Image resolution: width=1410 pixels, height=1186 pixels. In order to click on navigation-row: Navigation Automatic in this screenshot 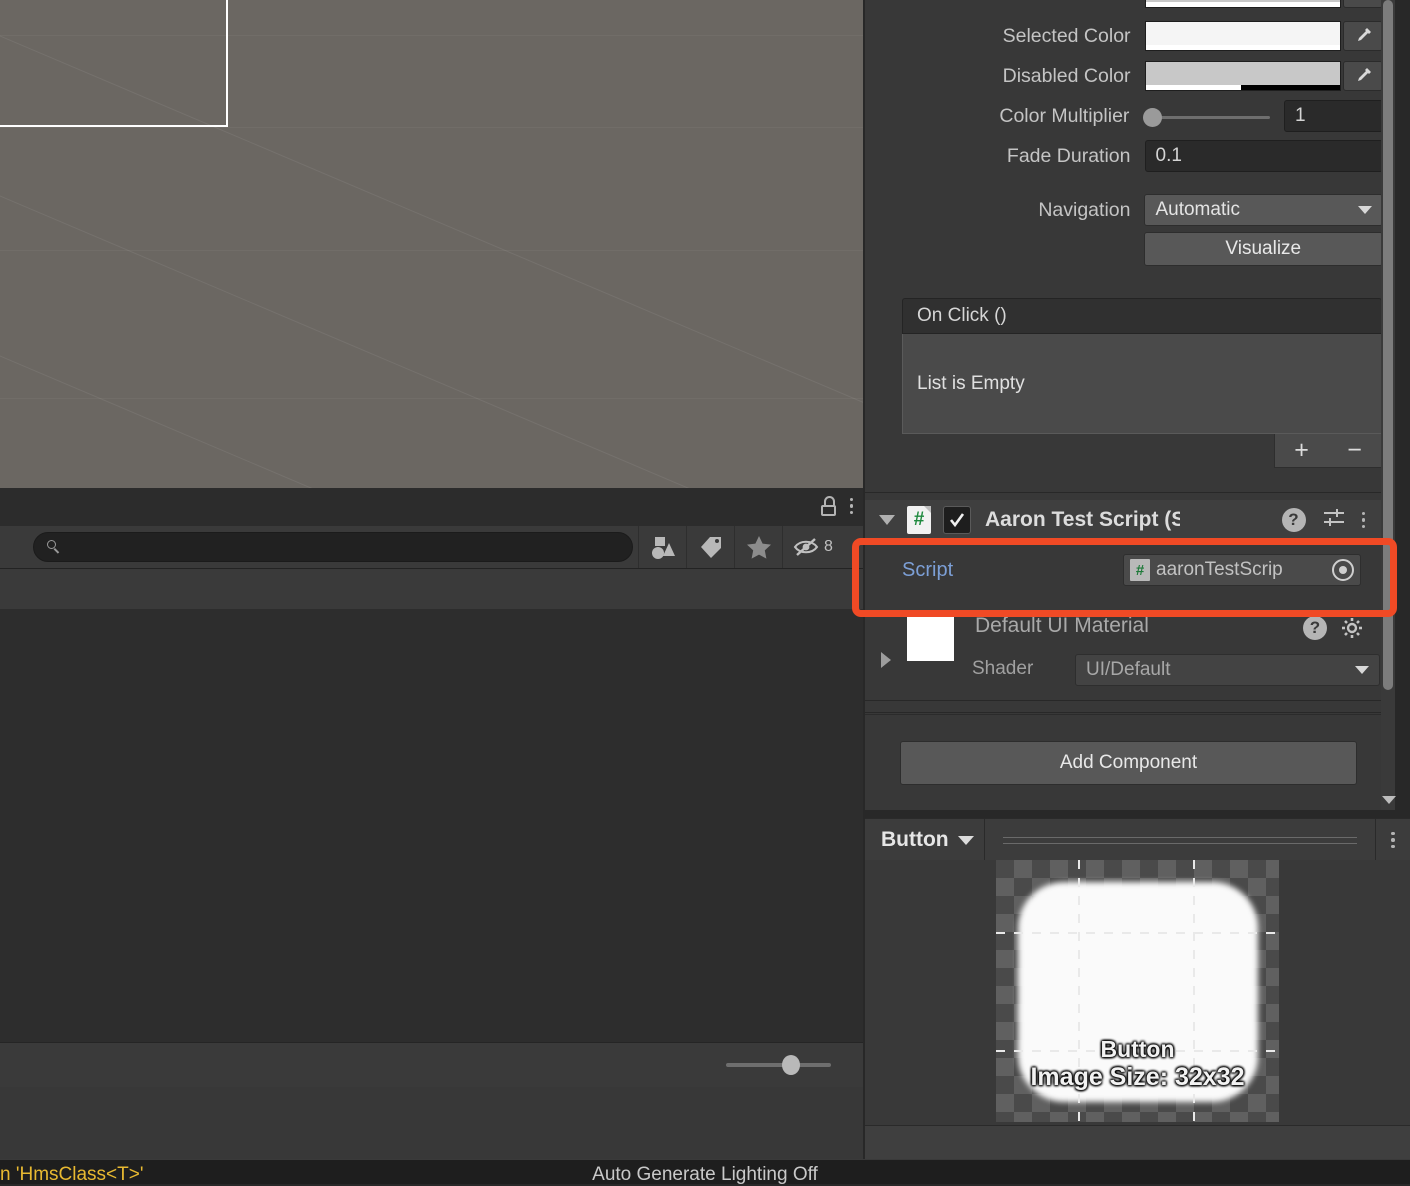, I will do `click(1124, 210)`.